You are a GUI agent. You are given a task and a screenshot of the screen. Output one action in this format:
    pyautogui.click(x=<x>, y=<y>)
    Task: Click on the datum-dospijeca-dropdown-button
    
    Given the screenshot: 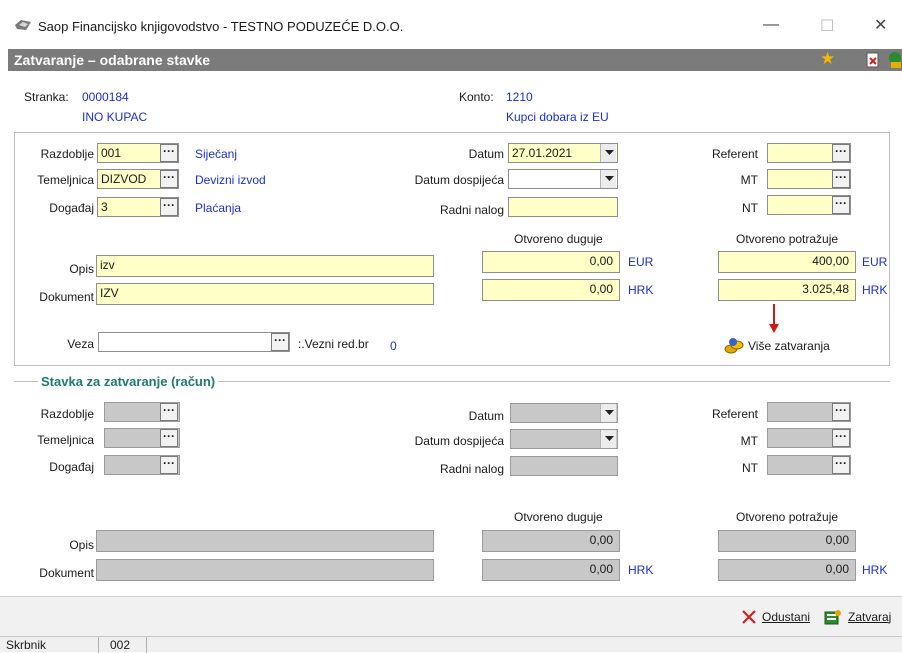 What is the action you would take?
    pyautogui.click(x=608, y=179)
    